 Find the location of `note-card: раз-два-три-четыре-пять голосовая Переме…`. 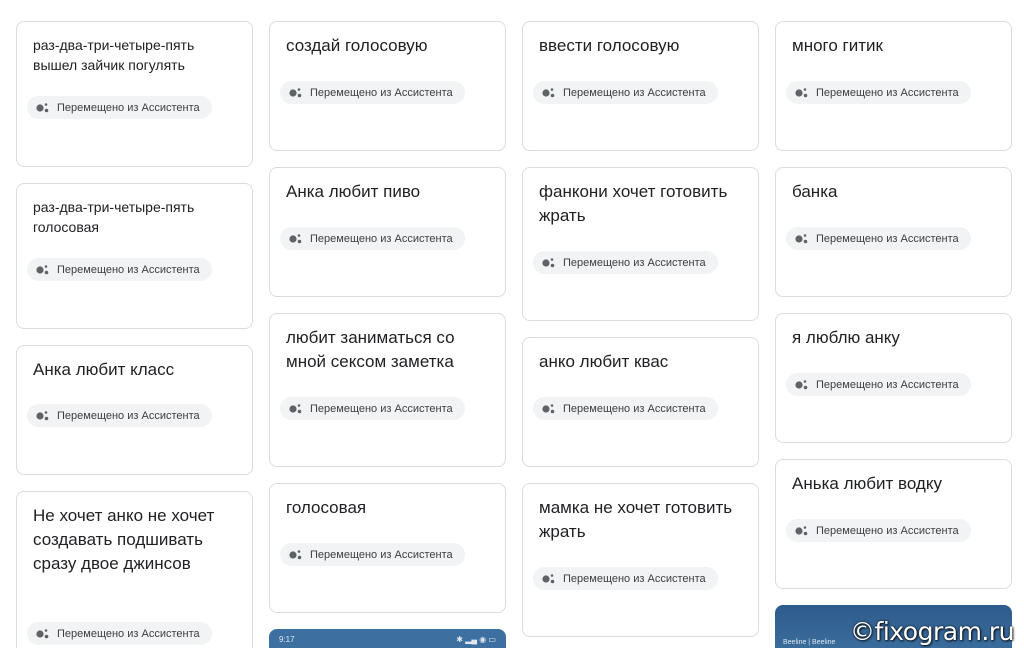

note-card: раз-два-три-четыре-пять голосовая Переме… is located at coordinates (134, 256).